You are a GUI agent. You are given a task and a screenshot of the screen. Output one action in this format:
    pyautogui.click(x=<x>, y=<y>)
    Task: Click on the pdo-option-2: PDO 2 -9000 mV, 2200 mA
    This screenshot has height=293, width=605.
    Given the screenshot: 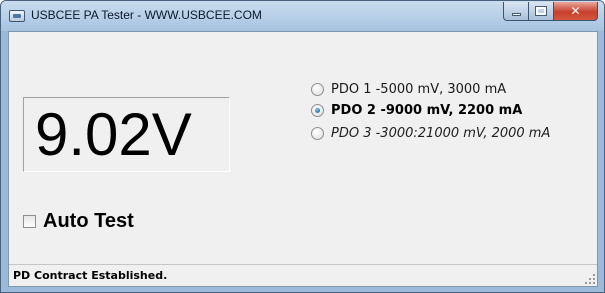 What is the action you would take?
    pyautogui.click(x=416, y=110)
    